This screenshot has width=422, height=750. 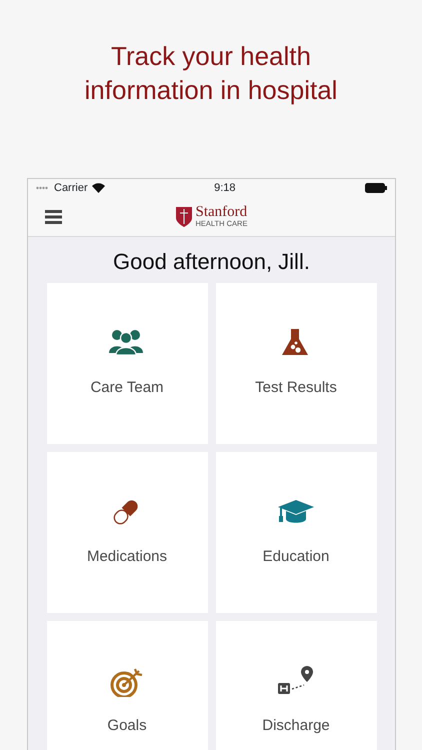 What do you see at coordinates (127, 363) in the screenshot?
I see `menu-tile: Care Team` at bounding box center [127, 363].